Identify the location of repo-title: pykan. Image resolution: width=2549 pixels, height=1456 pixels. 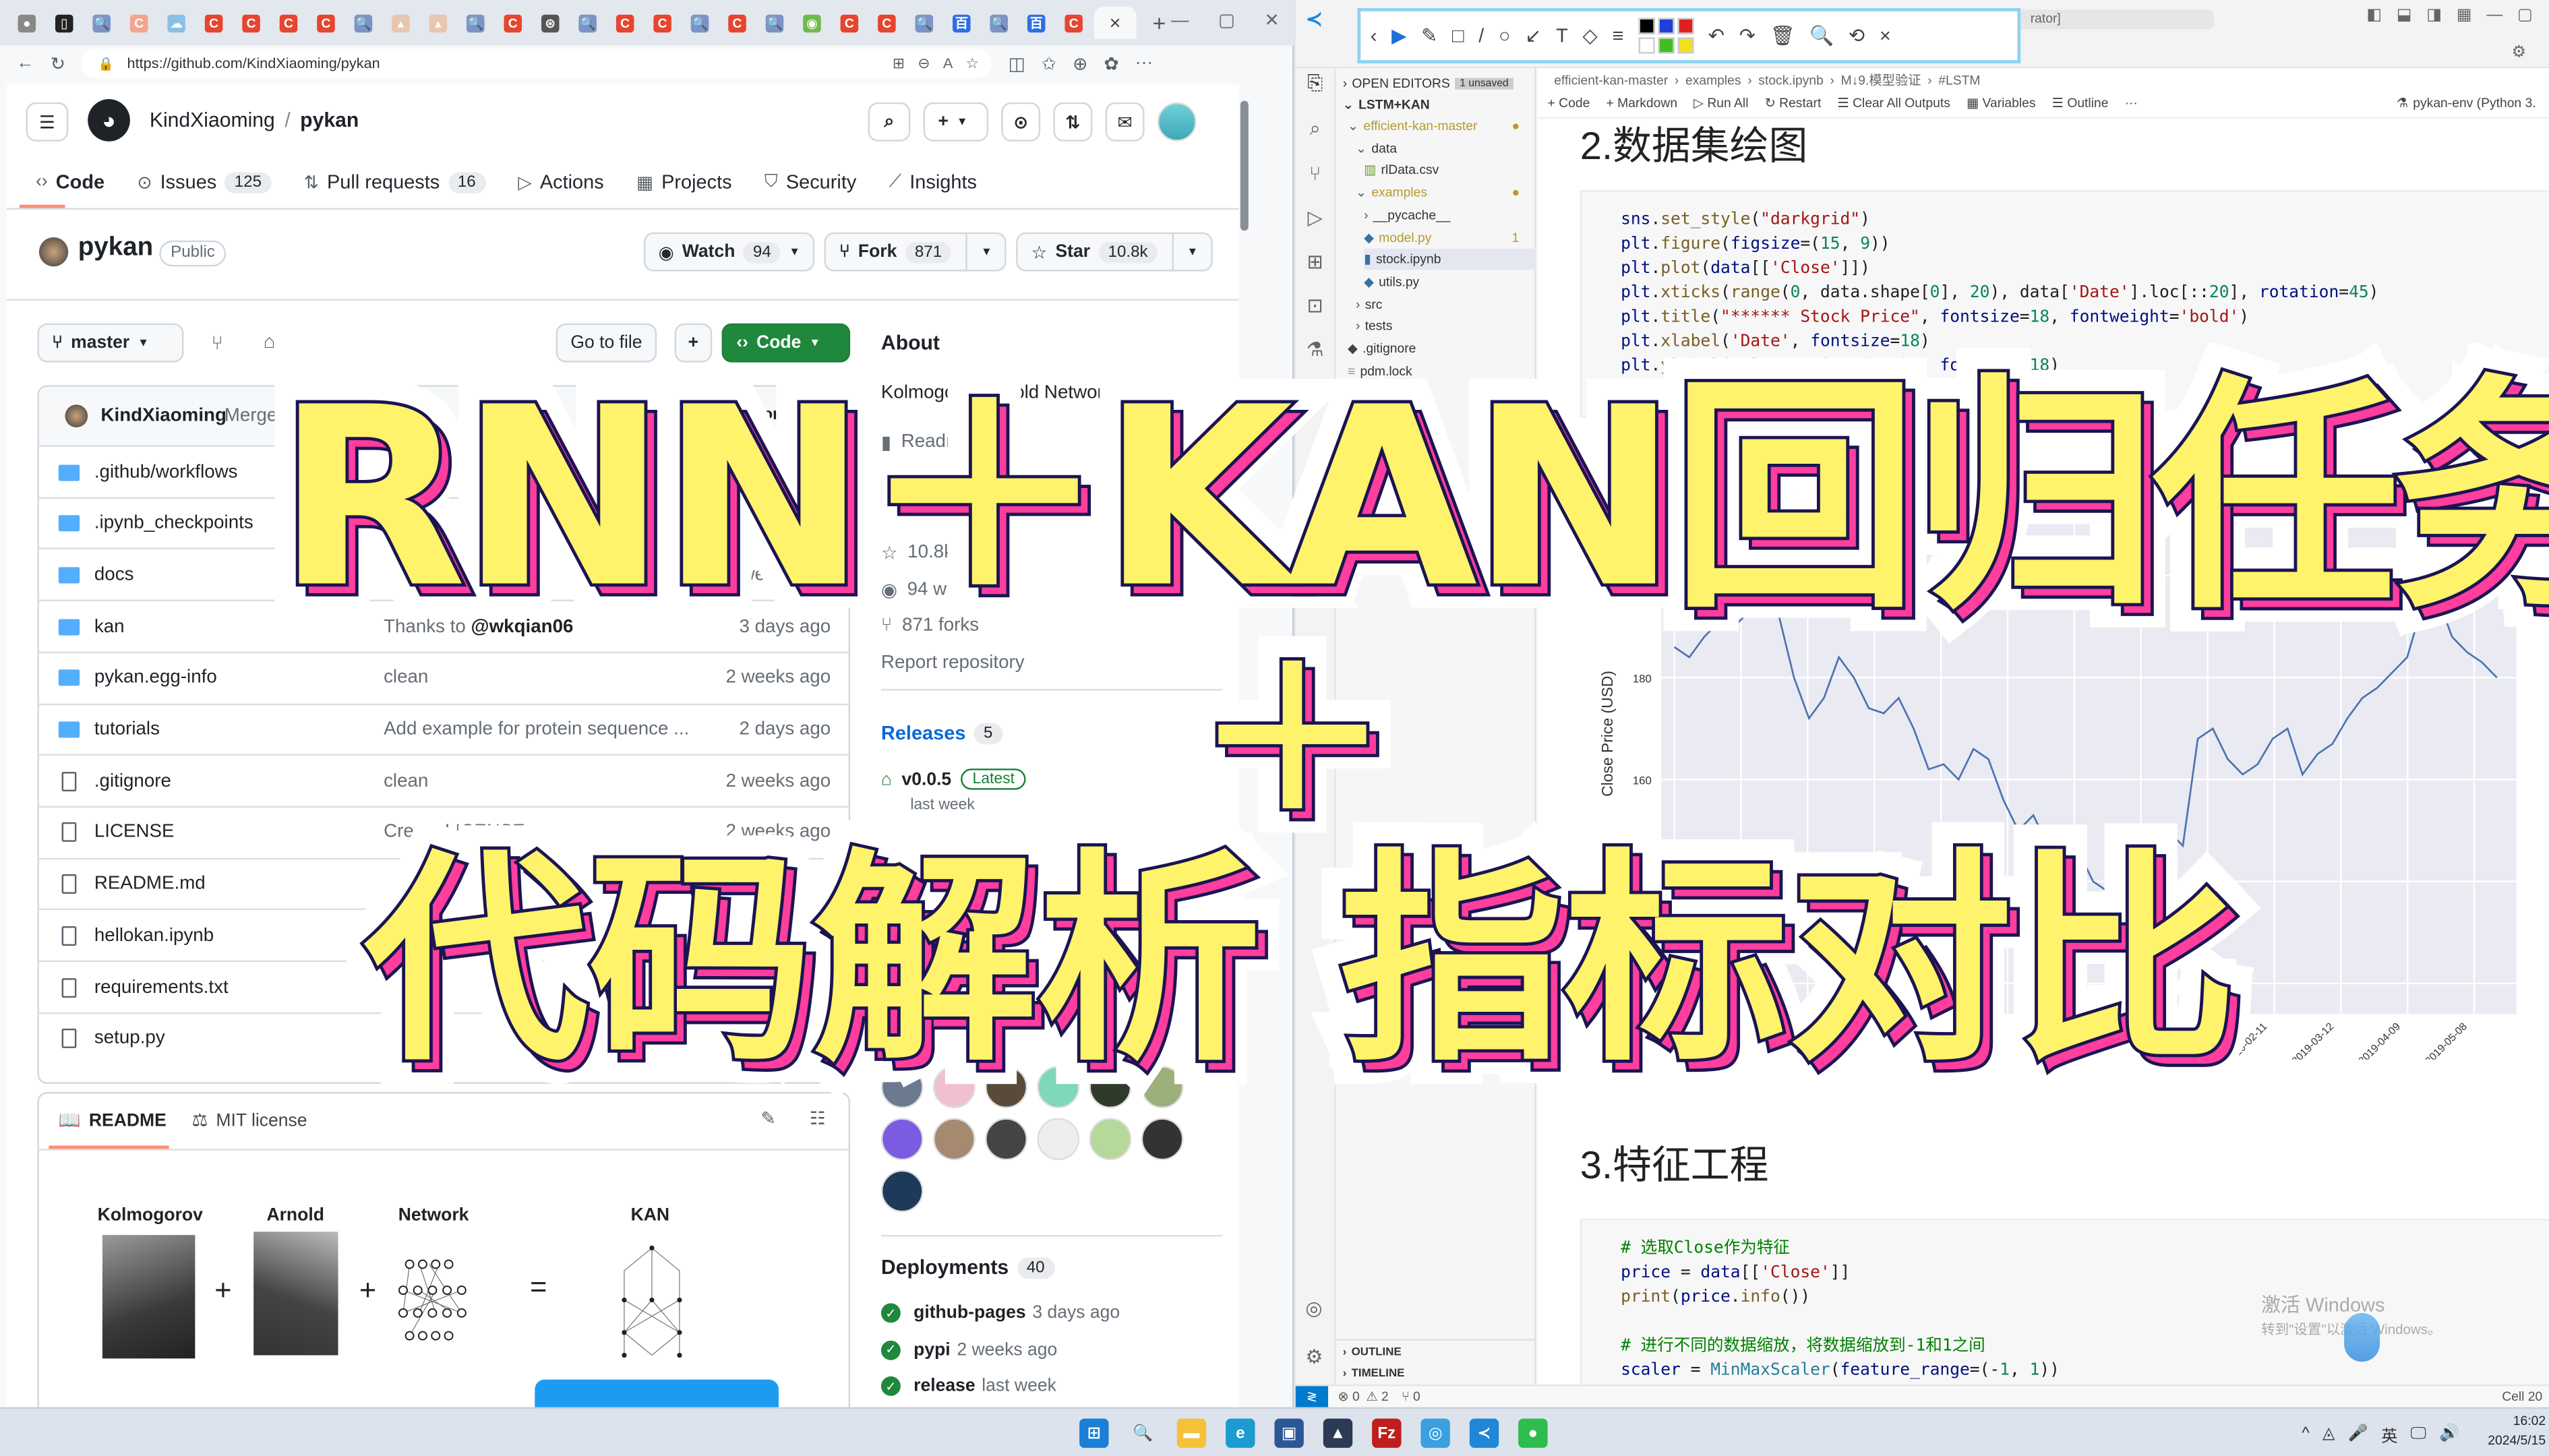
(116, 248).